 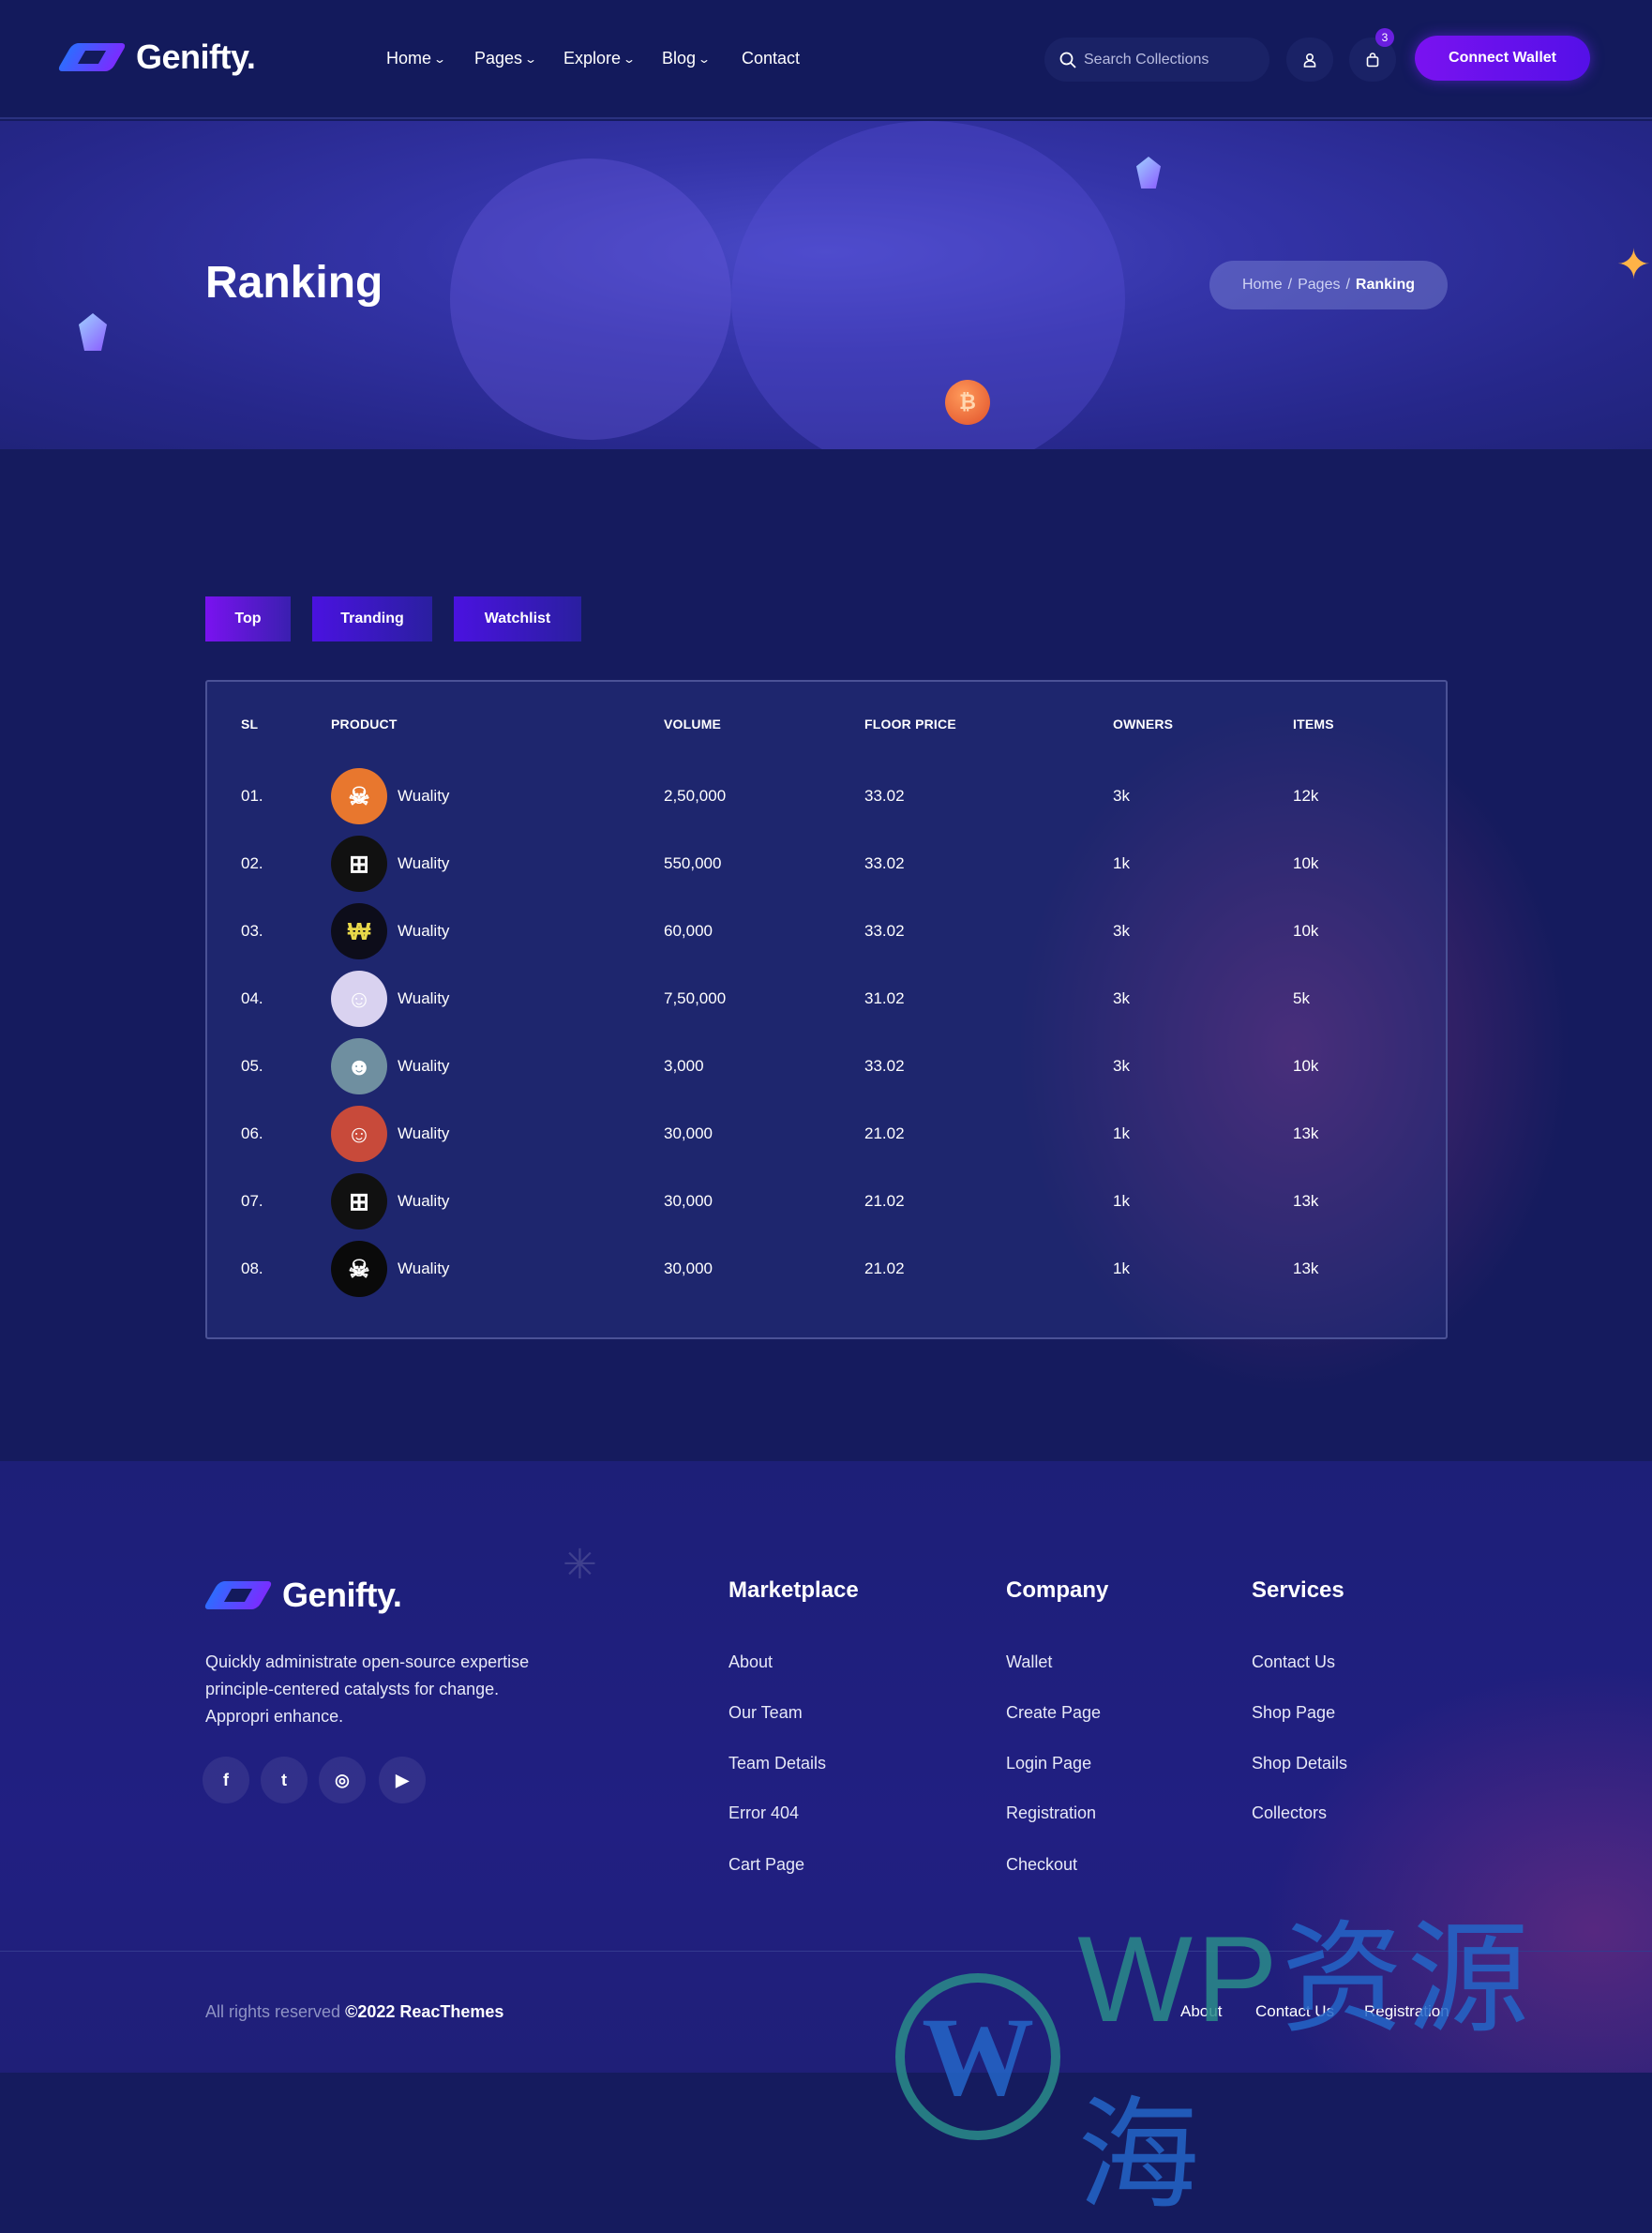 I want to click on nav-home: Home ⌄, so click(x=416, y=59).